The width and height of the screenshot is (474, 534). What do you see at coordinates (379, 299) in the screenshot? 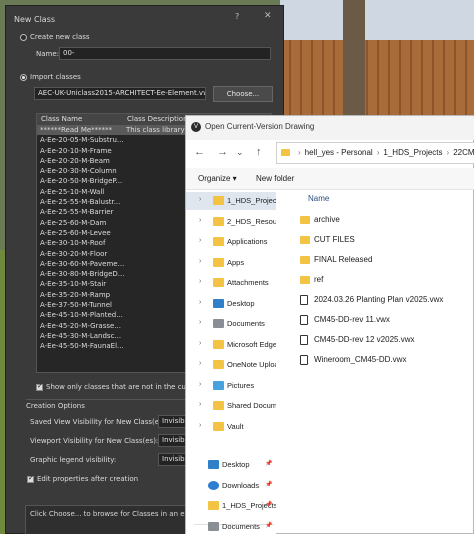
I see `file-name: 2024.03.26 Planting Plan v2025.vwx` at bounding box center [379, 299].